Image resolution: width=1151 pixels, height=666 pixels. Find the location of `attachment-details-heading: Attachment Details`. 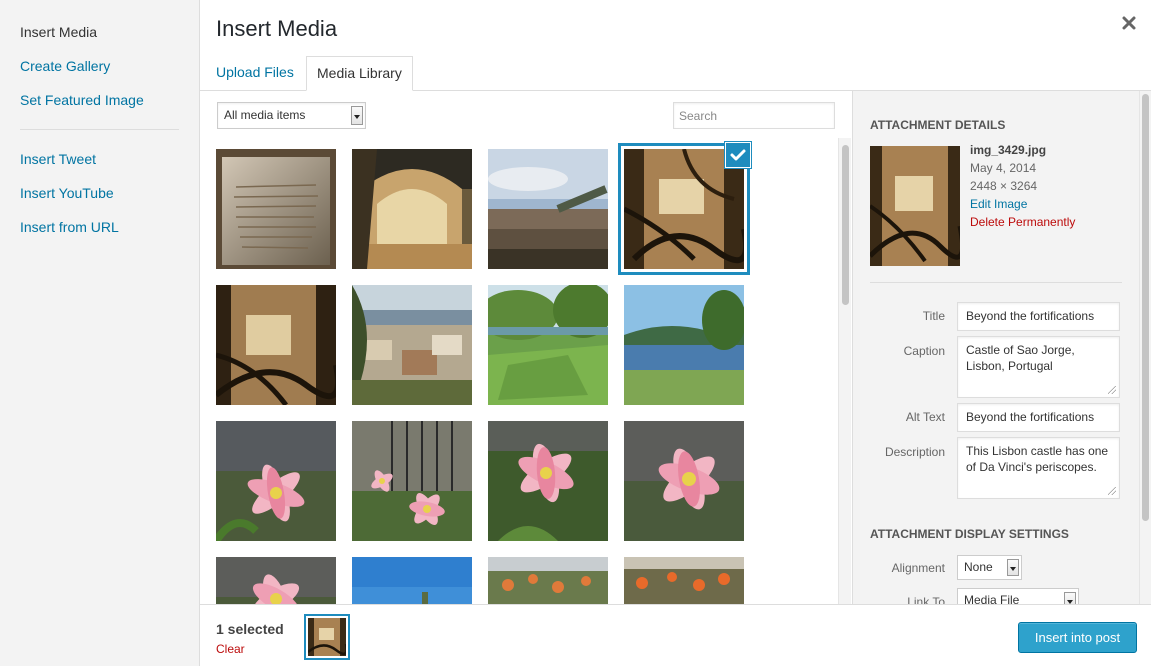

attachment-details-heading: Attachment Details is located at coordinates (938, 125).